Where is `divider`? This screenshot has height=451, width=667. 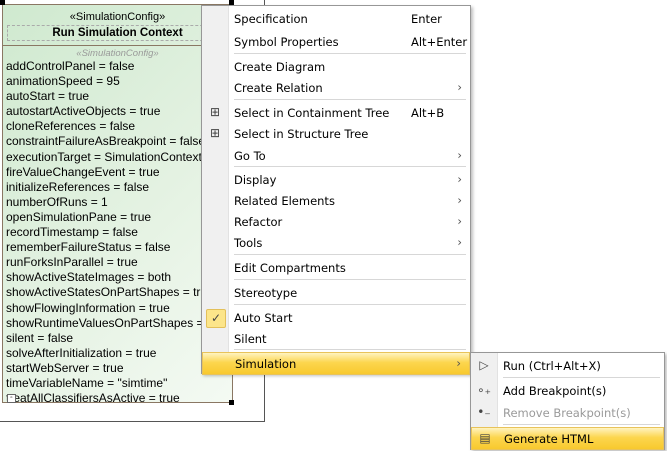
divider is located at coordinates (117, 45).